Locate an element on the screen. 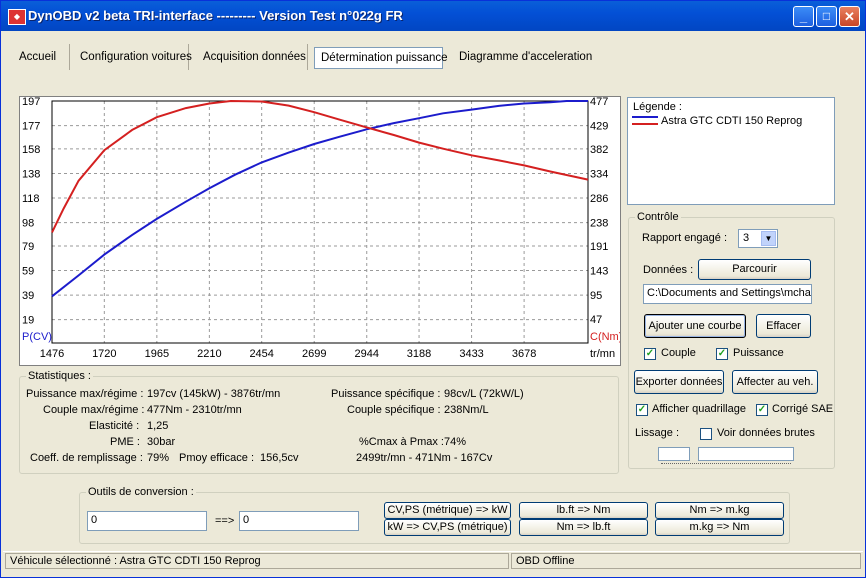 The image size is (866, 578). right-tick-label: 429 is located at coordinates (599, 126).